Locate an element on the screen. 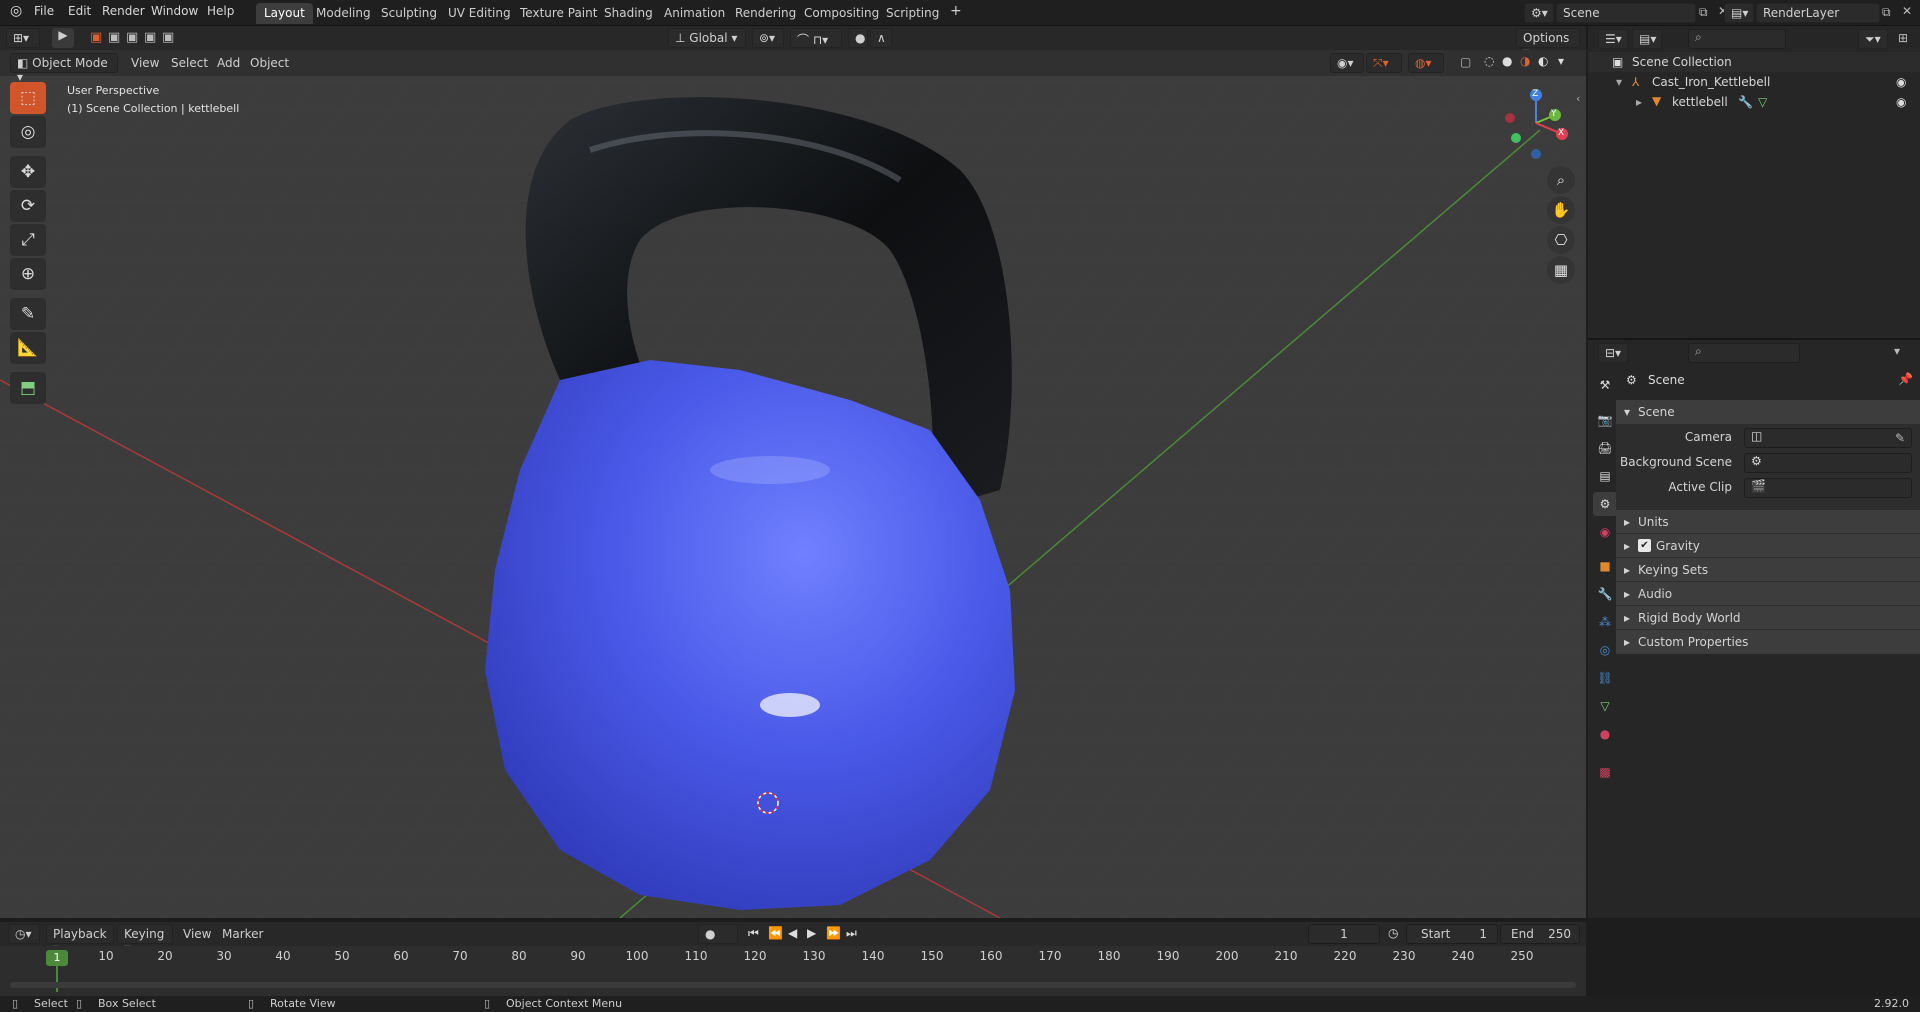 The height and width of the screenshot is (1012, 1920). scale-tool: ⤢ is located at coordinates (28, 240).